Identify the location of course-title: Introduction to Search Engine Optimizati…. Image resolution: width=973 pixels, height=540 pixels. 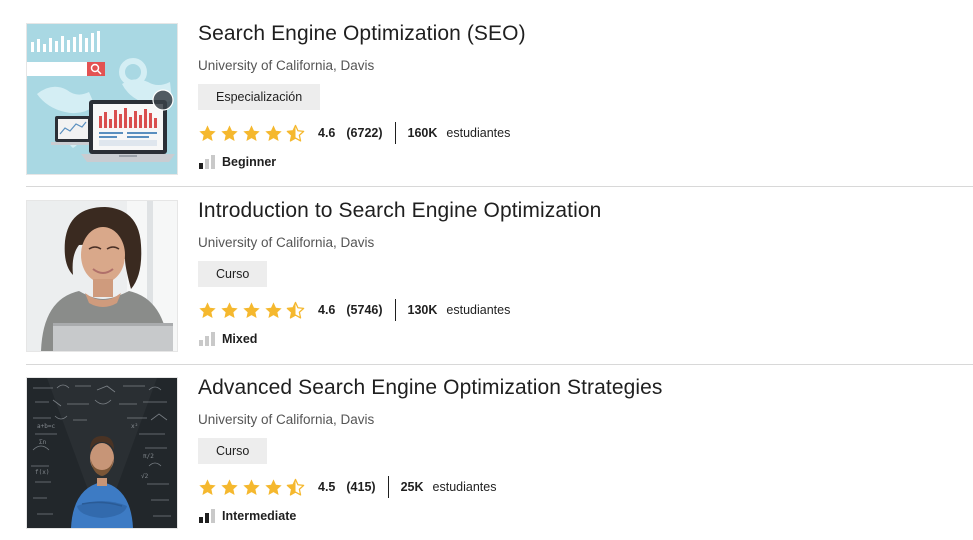
(399, 211).